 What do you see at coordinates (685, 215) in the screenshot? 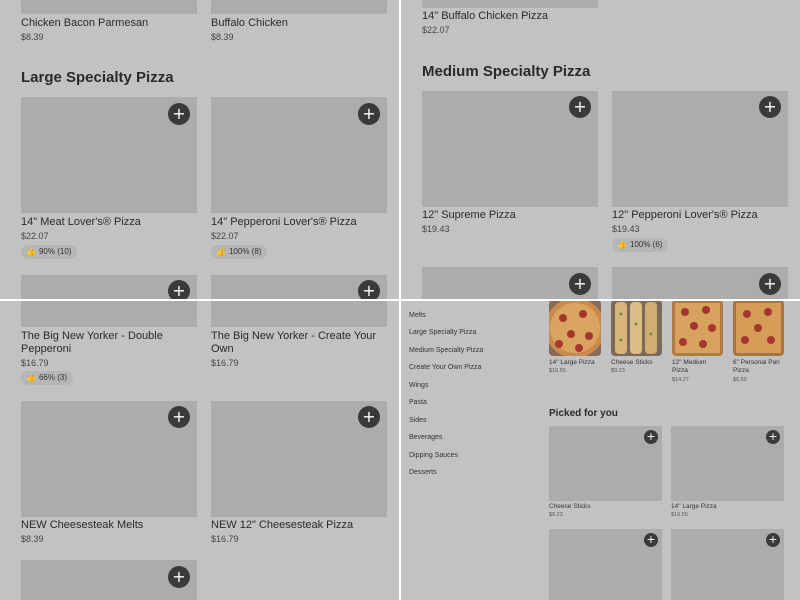
I see `item-name: 12" Pepperoni Lover's® Pizza` at bounding box center [685, 215].